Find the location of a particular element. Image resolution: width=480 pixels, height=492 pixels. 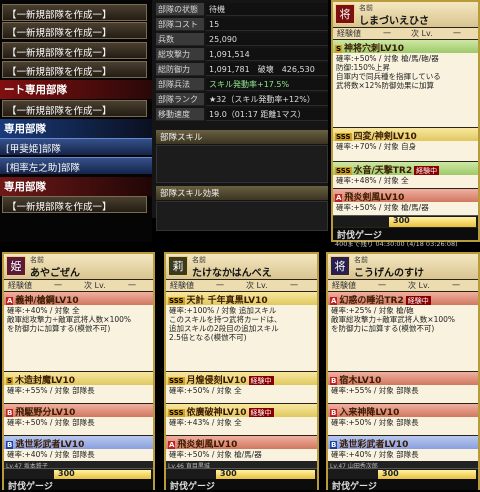

skill-3-title: B 飛駆野分LV10 is located at coordinates (78, 410).